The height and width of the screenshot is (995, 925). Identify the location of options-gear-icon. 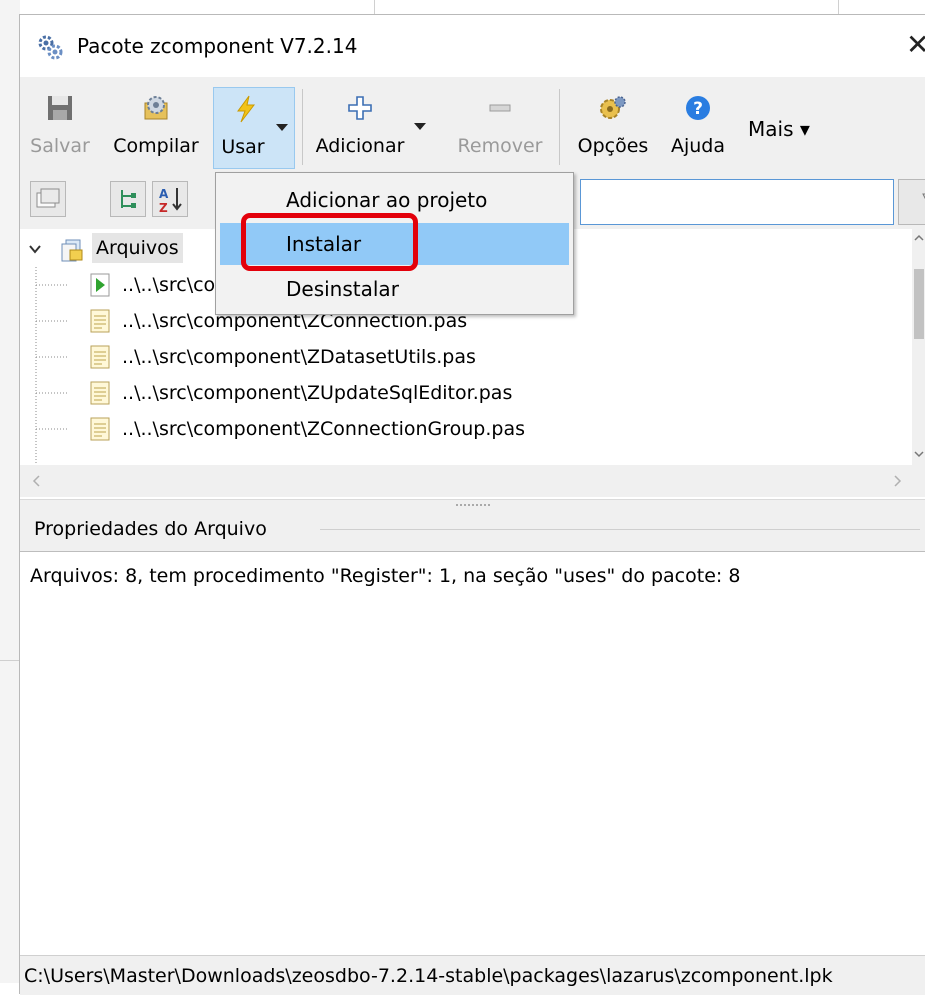
(613, 107).